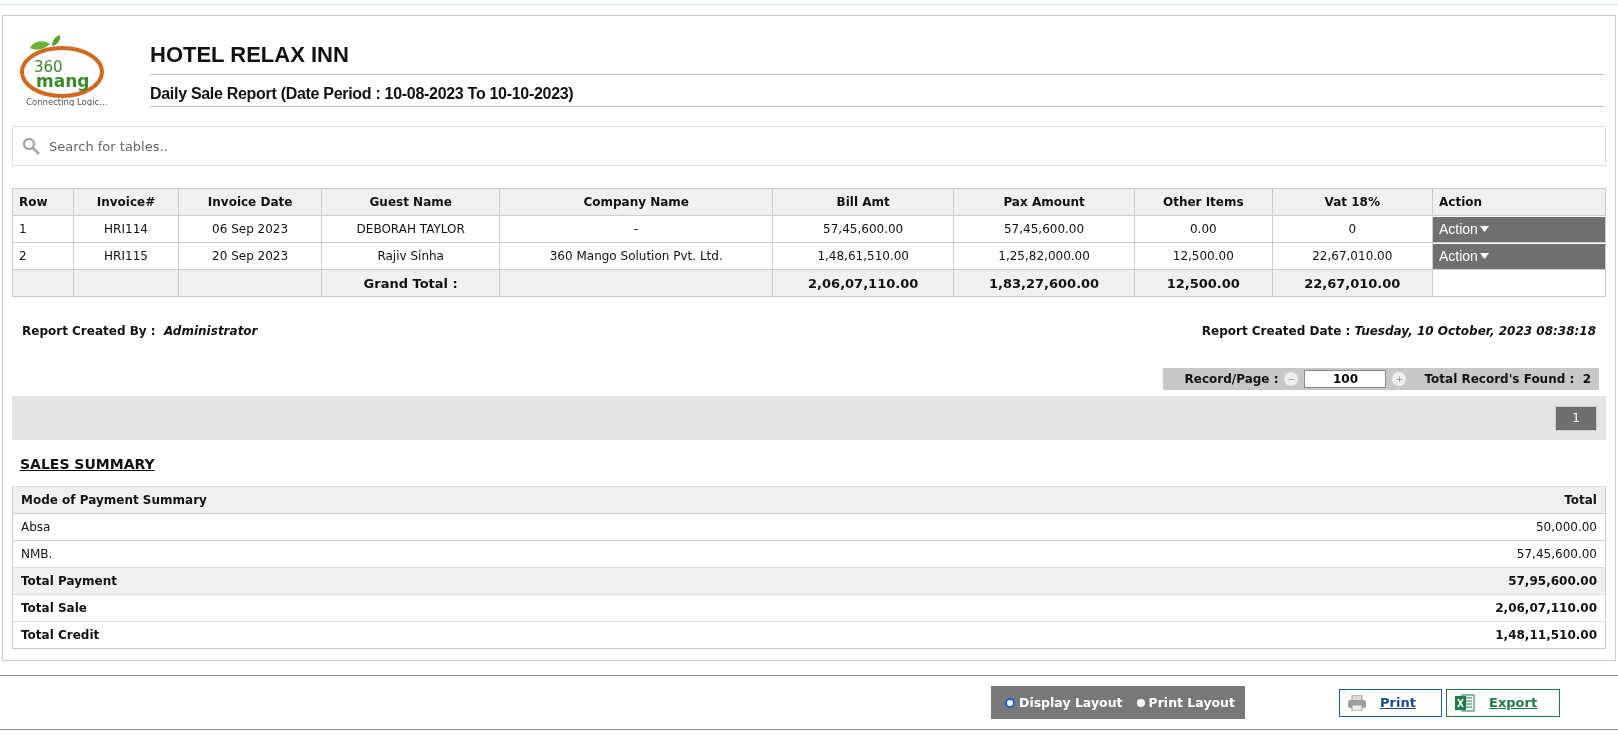 The image size is (1618, 737). Describe the element at coordinates (43, 229) in the screenshot. I see `table-cell: 1` at that location.